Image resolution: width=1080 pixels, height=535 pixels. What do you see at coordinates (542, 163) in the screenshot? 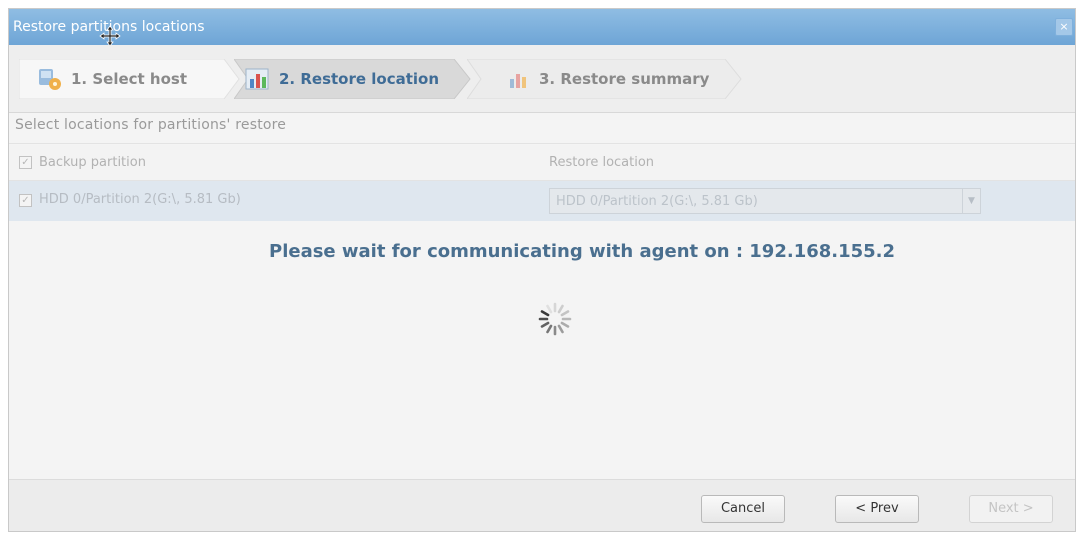
I see `partitions-table-header: ✓ Backup partition Restore location` at bounding box center [542, 163].